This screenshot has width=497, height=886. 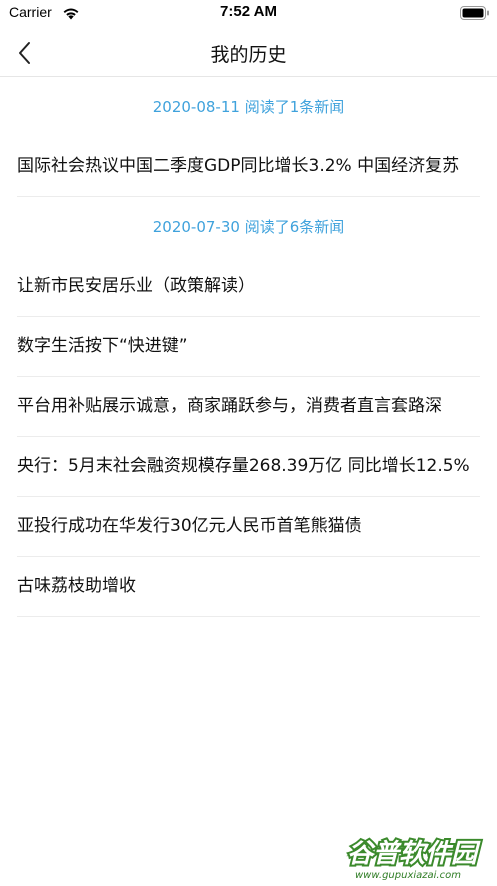 What do you see at coordinates (248, 287) in the screenshot?
I see `news-list-item: 让新市民安居乐业（政策解读）` at bounding box center [248, 287].